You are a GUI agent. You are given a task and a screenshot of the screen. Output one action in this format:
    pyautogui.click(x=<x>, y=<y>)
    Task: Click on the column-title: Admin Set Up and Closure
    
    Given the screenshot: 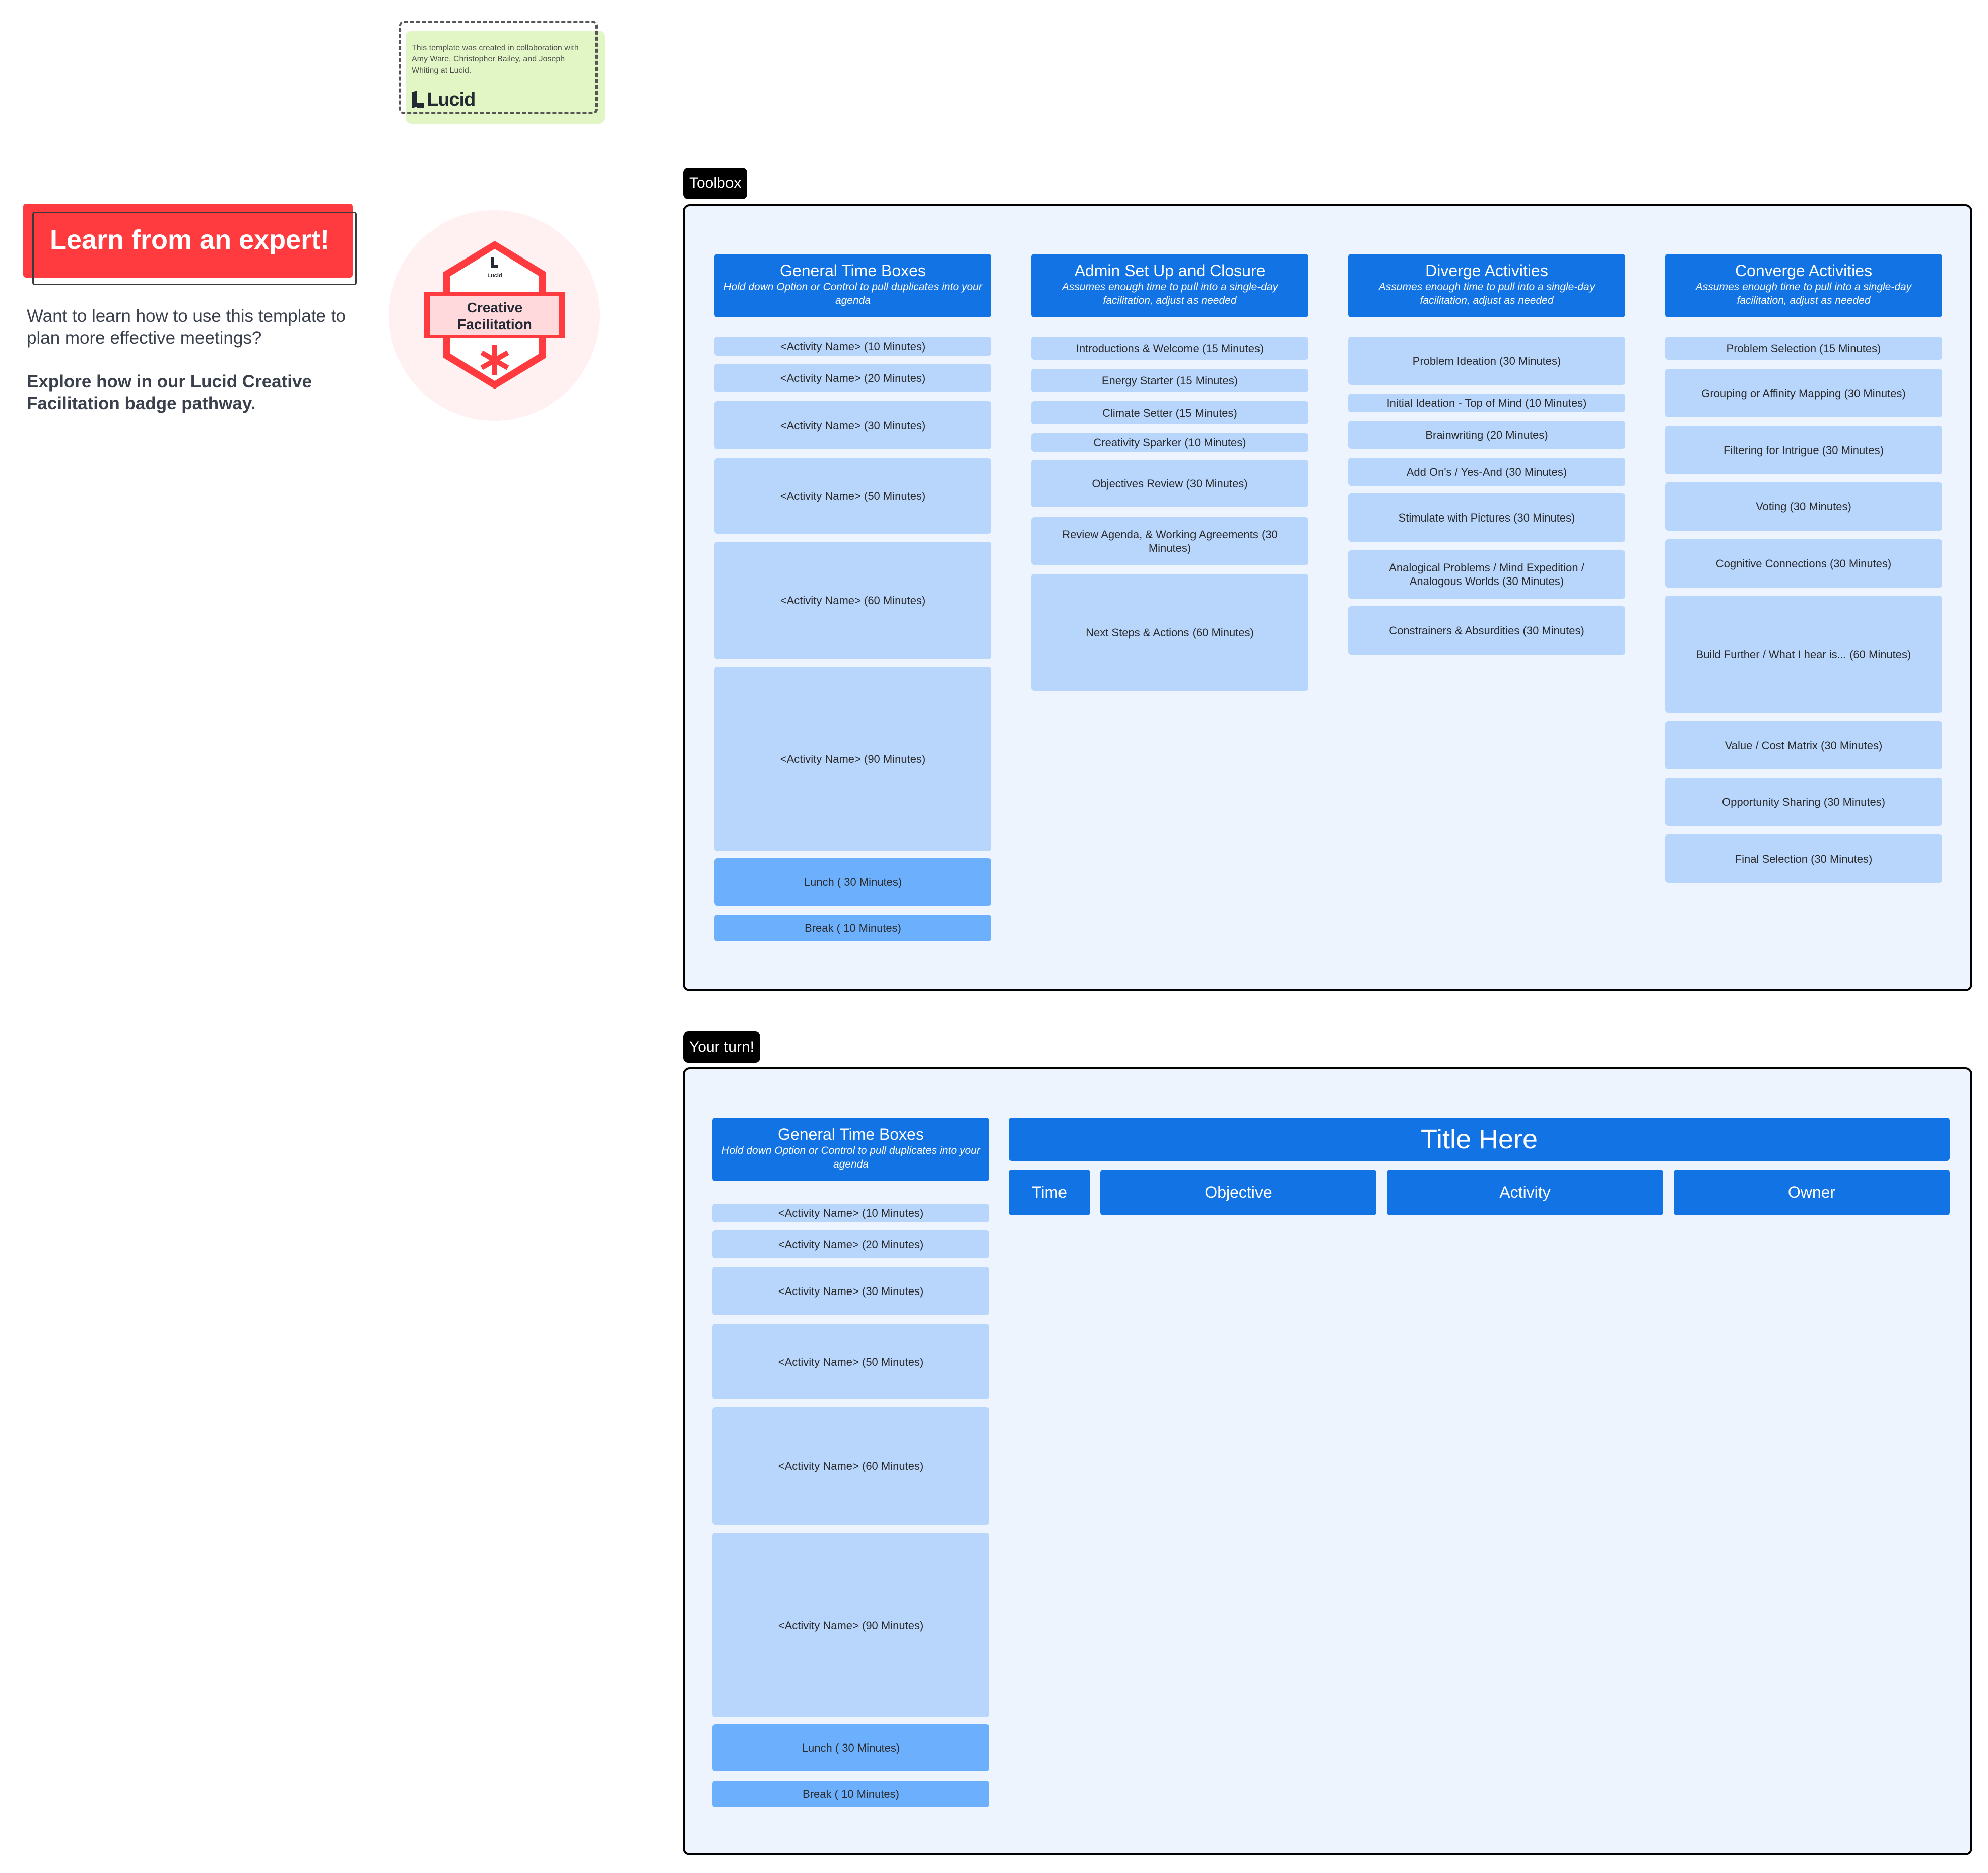 What is the action you would take?
    pyautogui.click(x=1170, y=271)
    